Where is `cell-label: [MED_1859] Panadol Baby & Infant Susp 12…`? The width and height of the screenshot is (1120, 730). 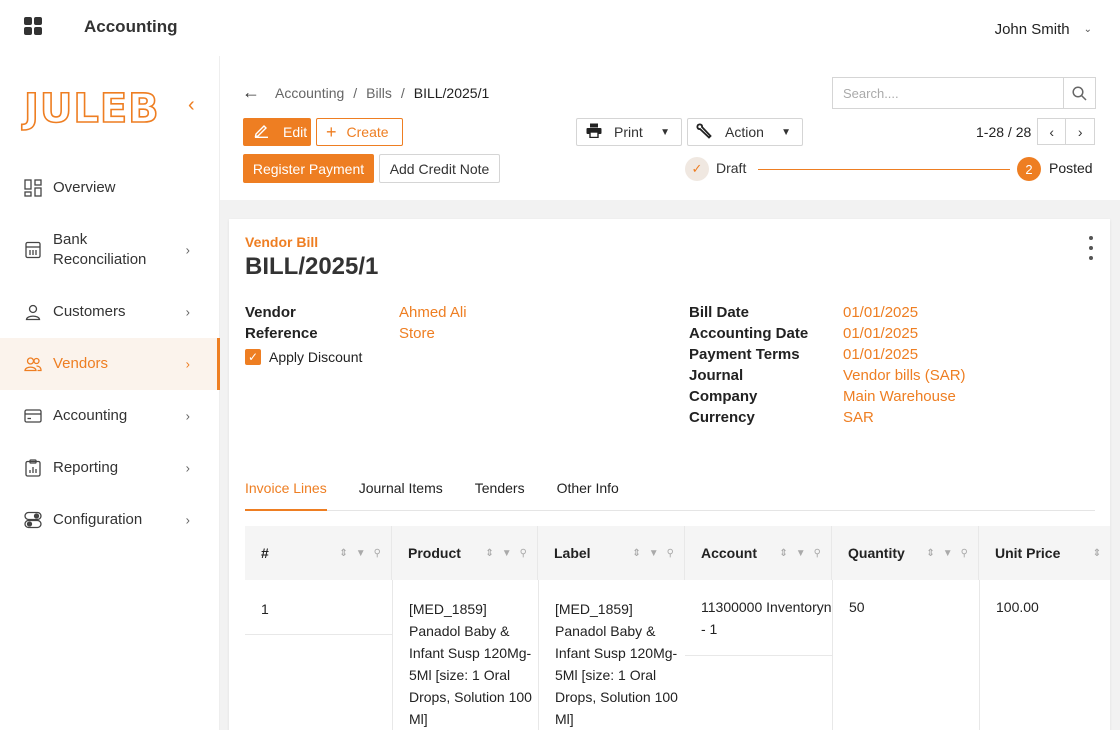
cell-label: [MED_1859] Panadol Baby & Infant Susp 12… is located at coordinates (611, 655).